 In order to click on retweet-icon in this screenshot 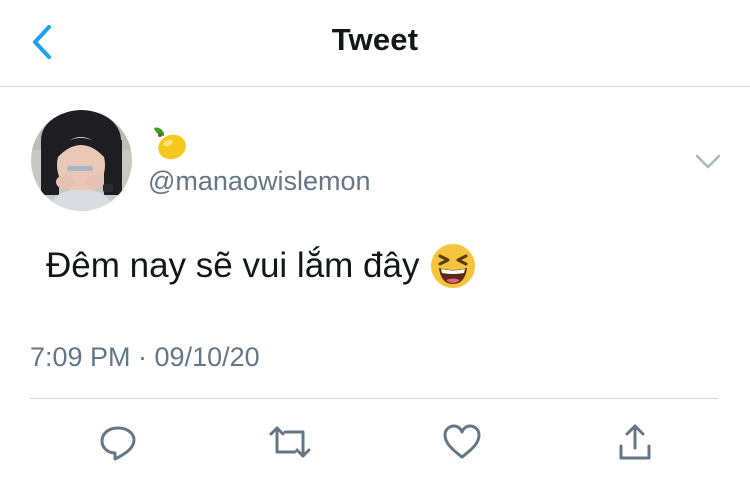, I will do `click(290, 442)`.